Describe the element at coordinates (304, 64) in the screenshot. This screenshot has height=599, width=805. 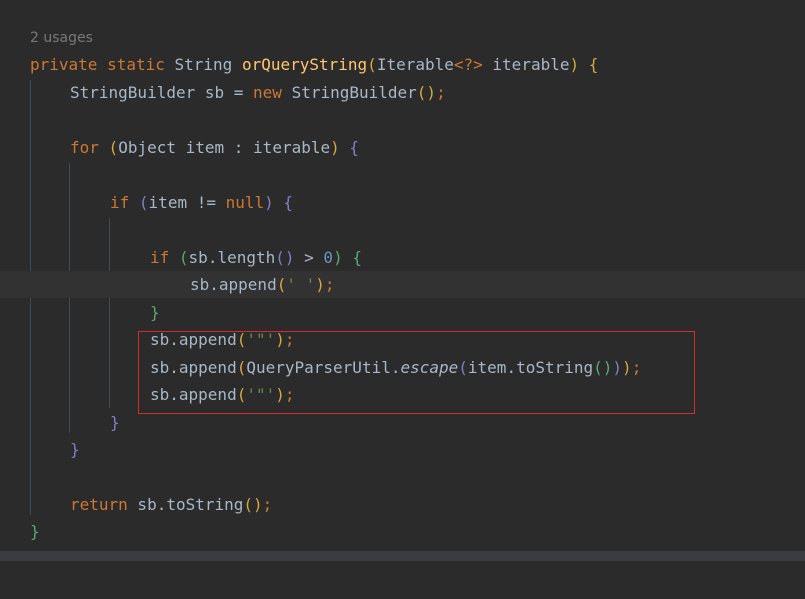
I see `method-name: orQueryString` at that location.